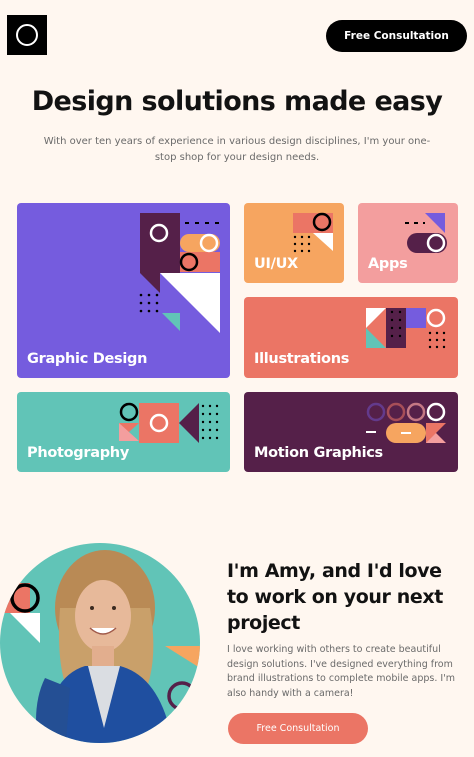 This screenshot has width=474, height=757. Describe the element at coordinates (302, 359) in the screenshot. I see `service-label-illustrations: Illustrations` at that location.